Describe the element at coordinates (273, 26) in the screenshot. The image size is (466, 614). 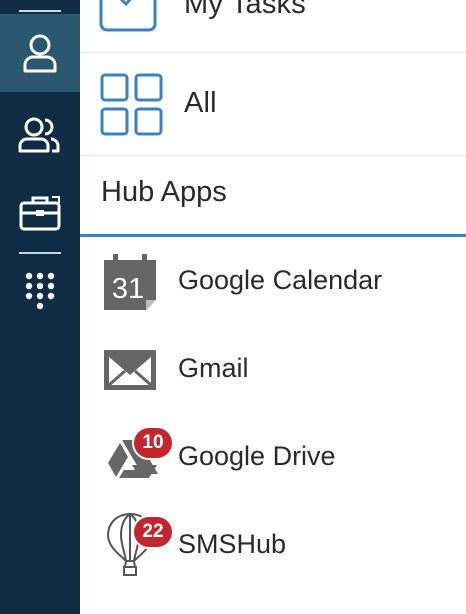
I see `nav-item-my-tasks: My Tasks` at that location.